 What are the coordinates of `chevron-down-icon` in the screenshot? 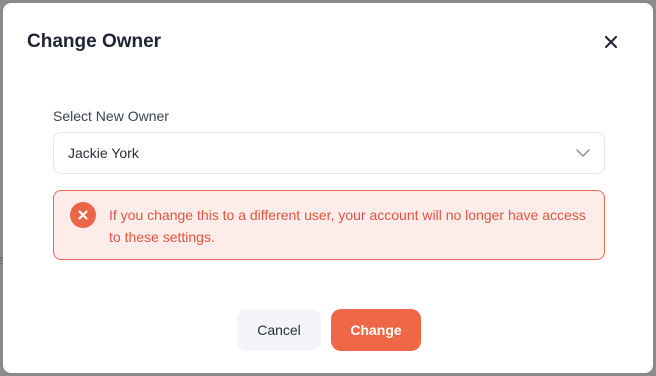 It's located at (583, 153).